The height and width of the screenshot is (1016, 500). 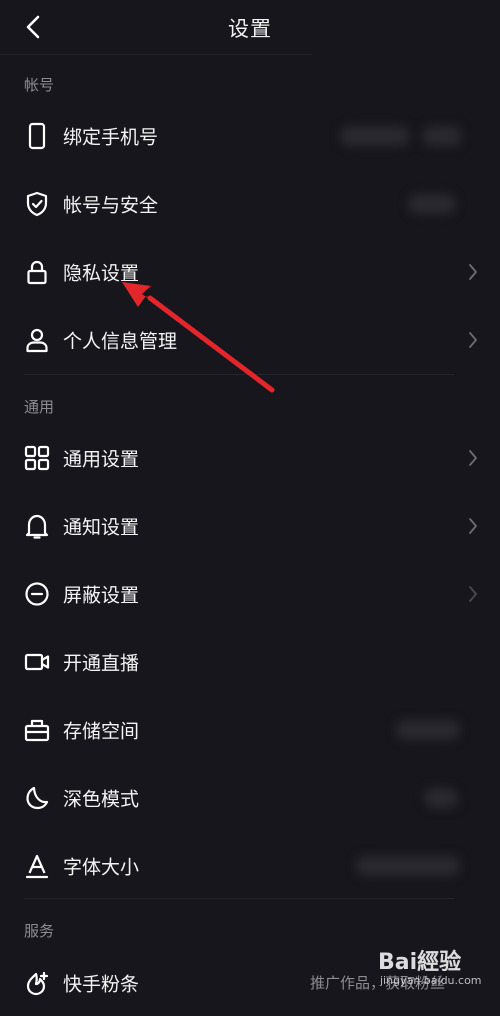 What do you see at coordinates (37, 458) in the screenshot?
I see `grid-icon` at bounding box center [37, 458].